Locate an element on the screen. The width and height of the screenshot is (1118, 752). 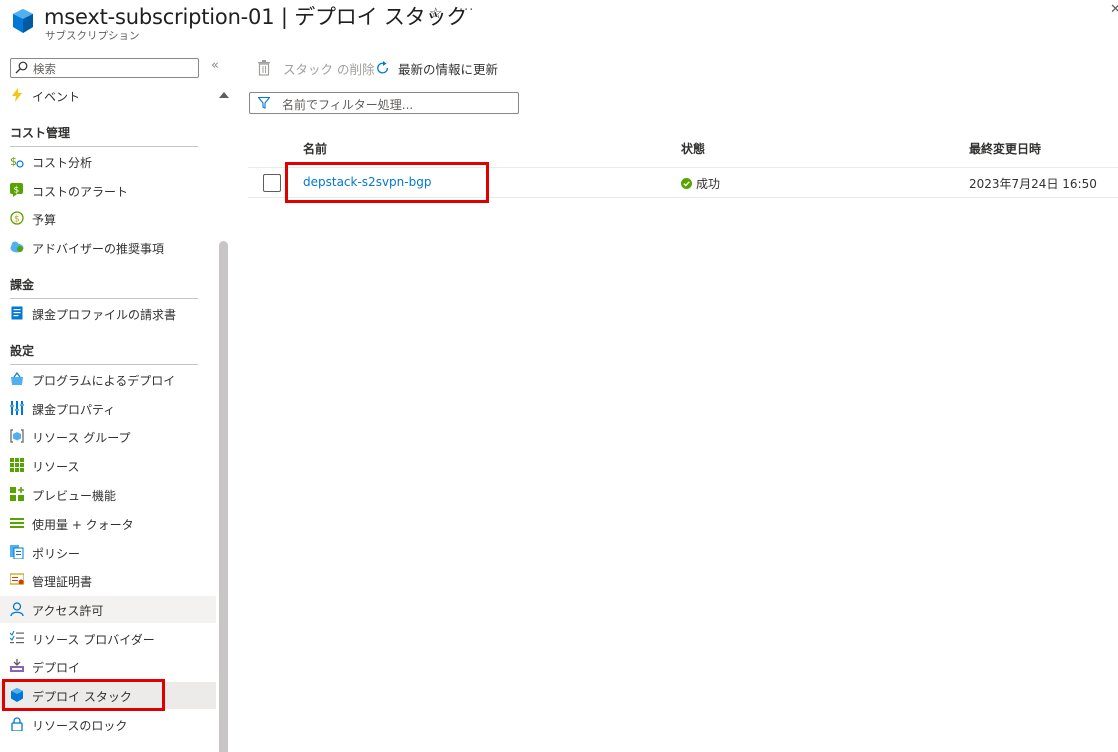
budget-icon: $ is located at coordinates (17, 218).